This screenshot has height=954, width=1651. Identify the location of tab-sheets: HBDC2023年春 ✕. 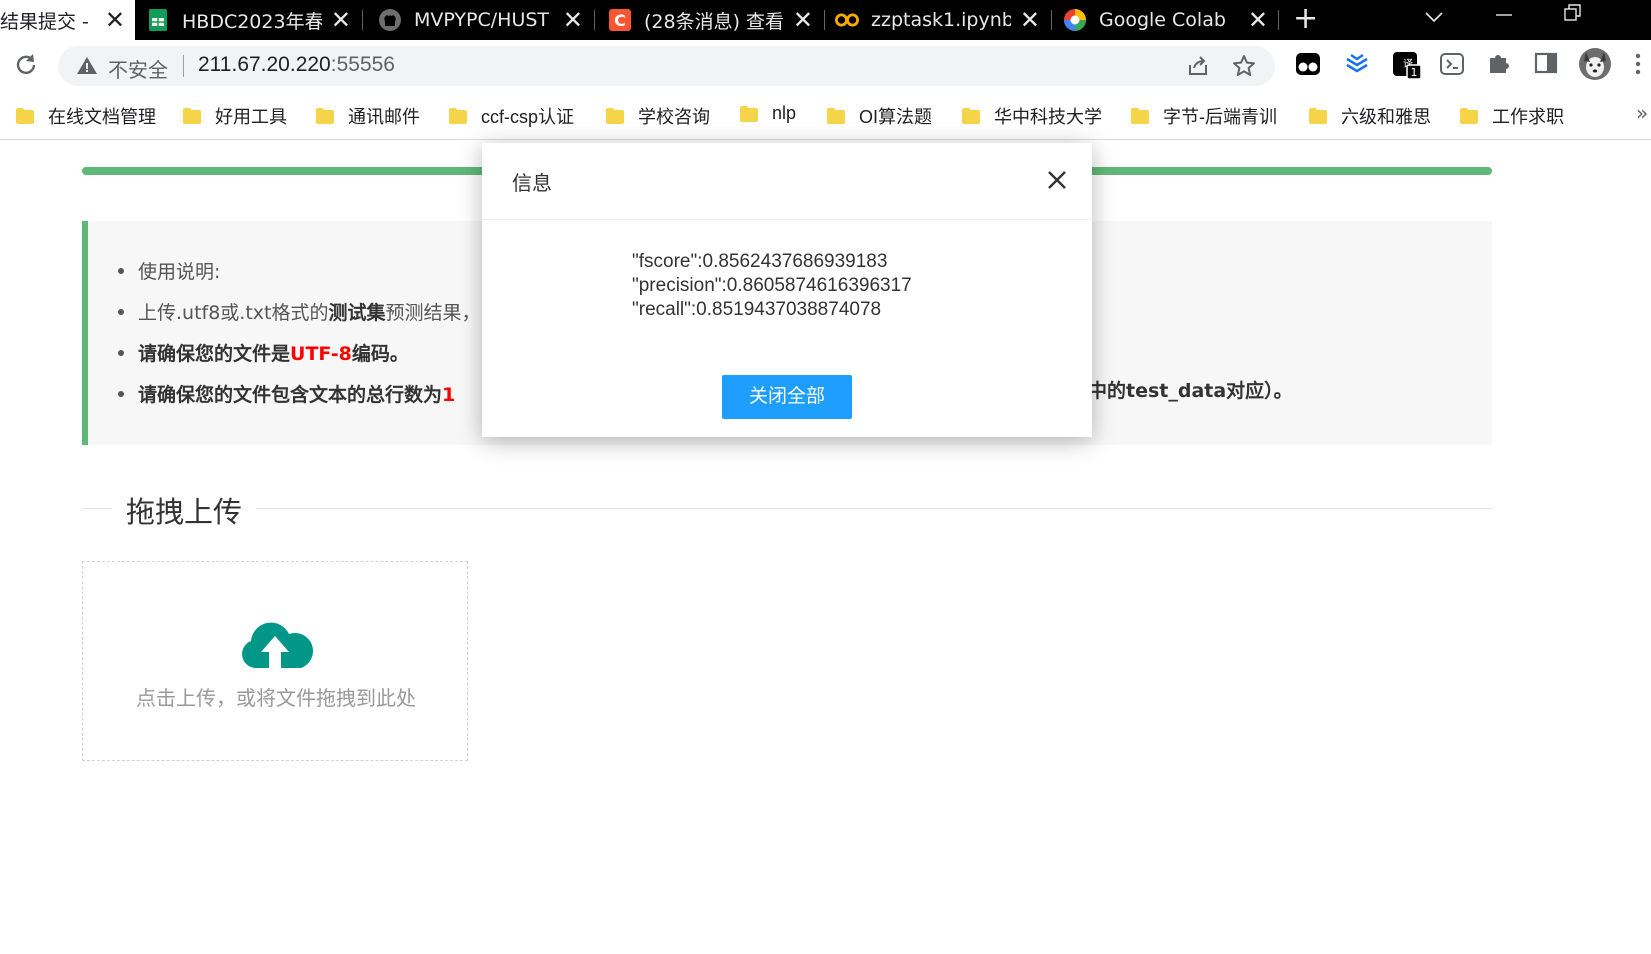
(253, 20).